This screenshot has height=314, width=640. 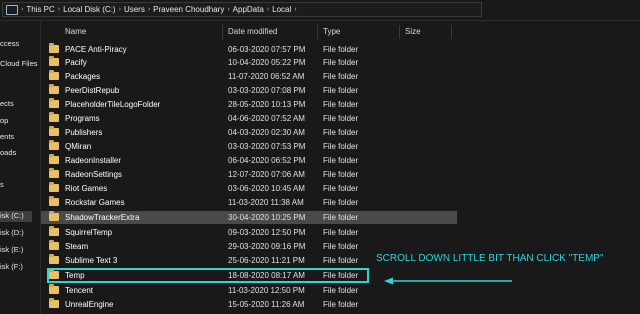 What do you see at coordinates (89, 9) in the screenshot?
I see `crumb-local-disk: Local Disk (C:)` at bounding box center [89, 9].